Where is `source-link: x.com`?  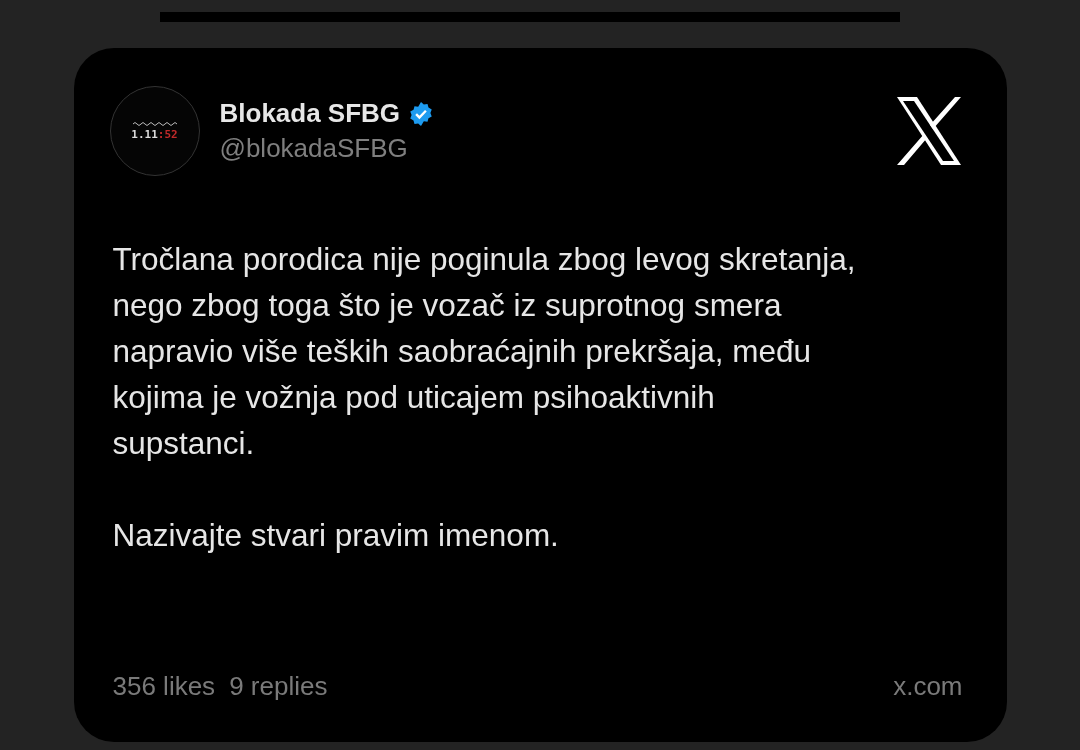 source-link: x.com is located at coordinates (928, 686).